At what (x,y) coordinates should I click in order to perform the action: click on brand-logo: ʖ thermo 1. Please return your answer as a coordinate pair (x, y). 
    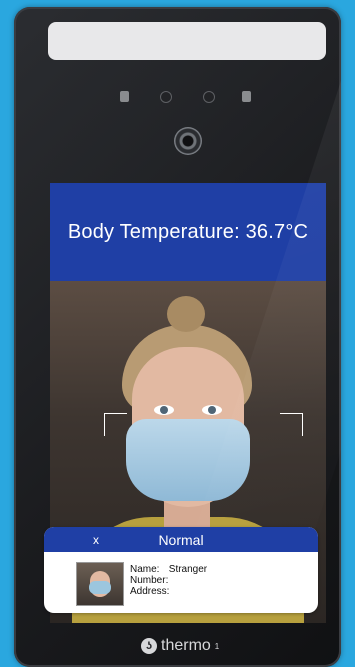
    Looking at the image, I should click on (180, 646).